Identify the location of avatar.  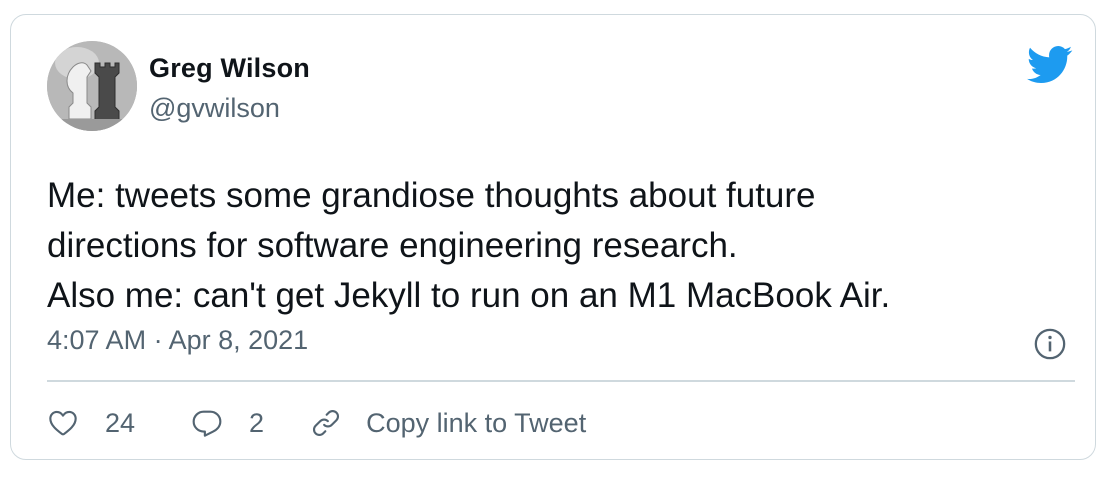
(92, 86).